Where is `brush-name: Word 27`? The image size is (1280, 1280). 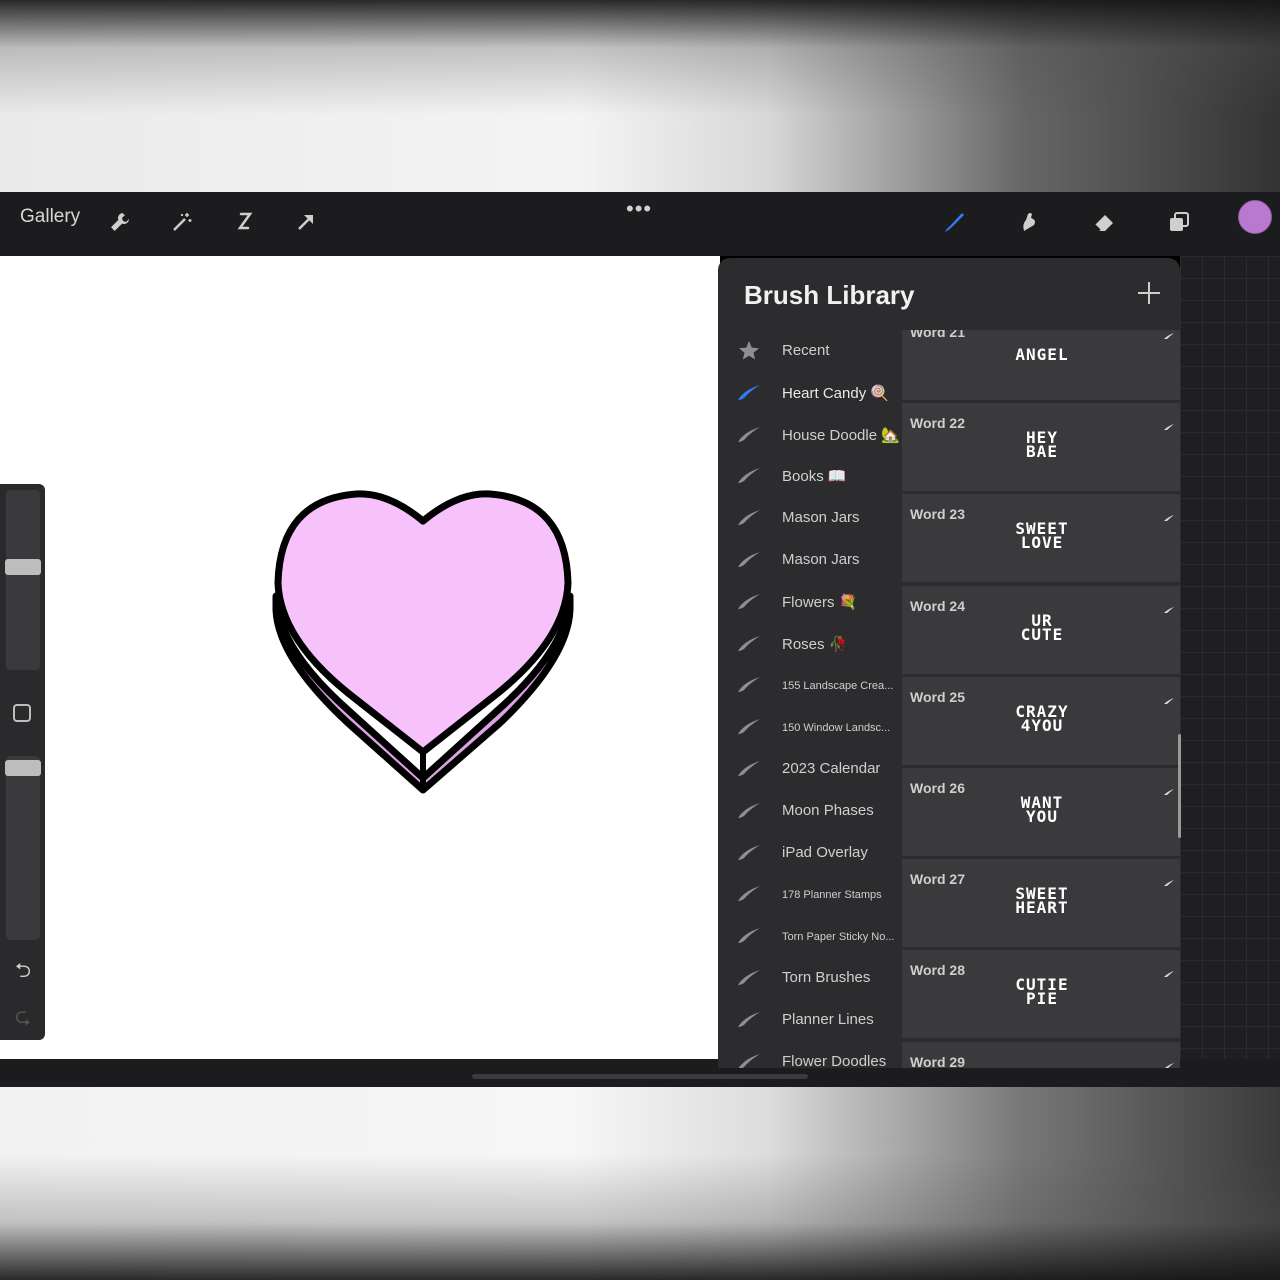
brush-name: Word 27 is located at coordinates (937, 879).